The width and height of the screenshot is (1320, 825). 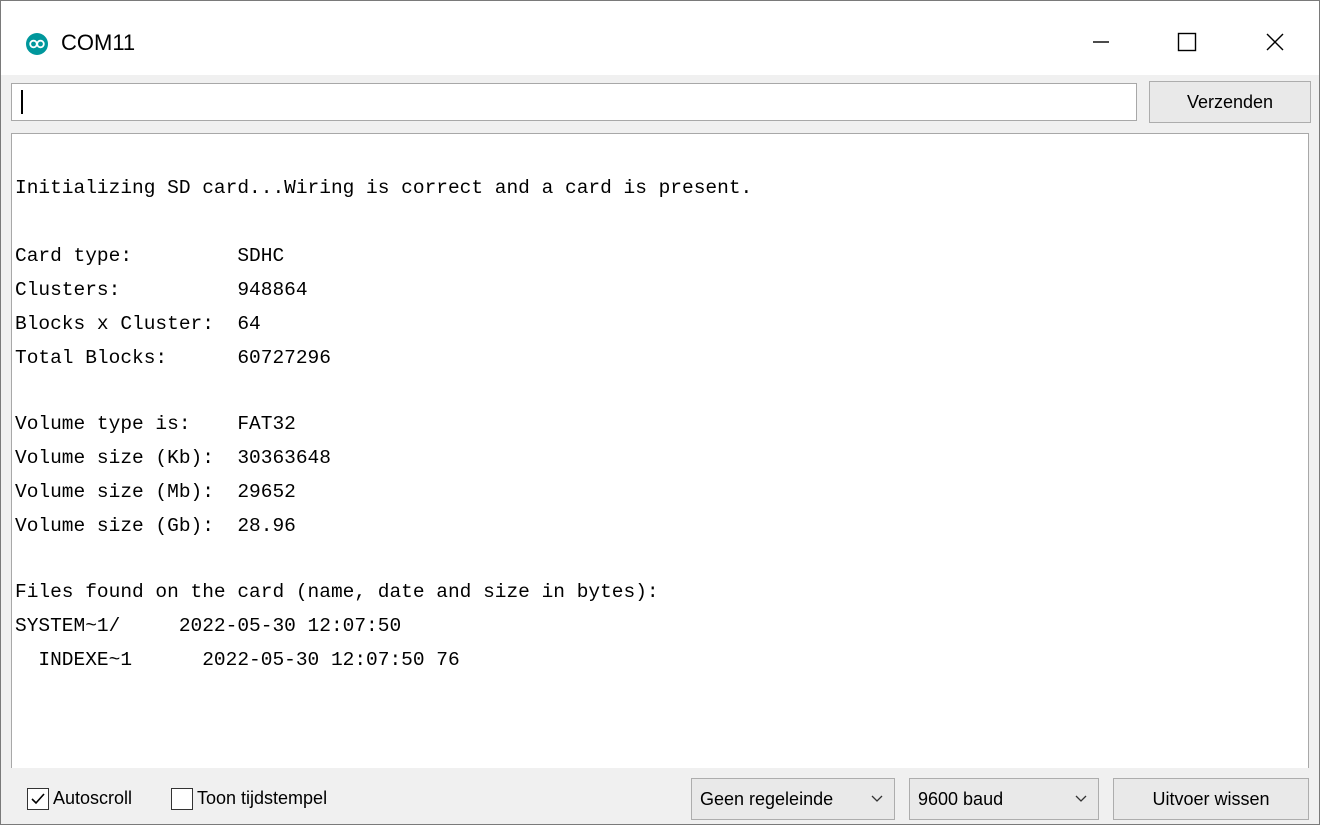 What do you see at coordinates (961, 799) in the screenshot?
I see `baud-rate-value: 9600 baud` at bounding box center [961, 799].